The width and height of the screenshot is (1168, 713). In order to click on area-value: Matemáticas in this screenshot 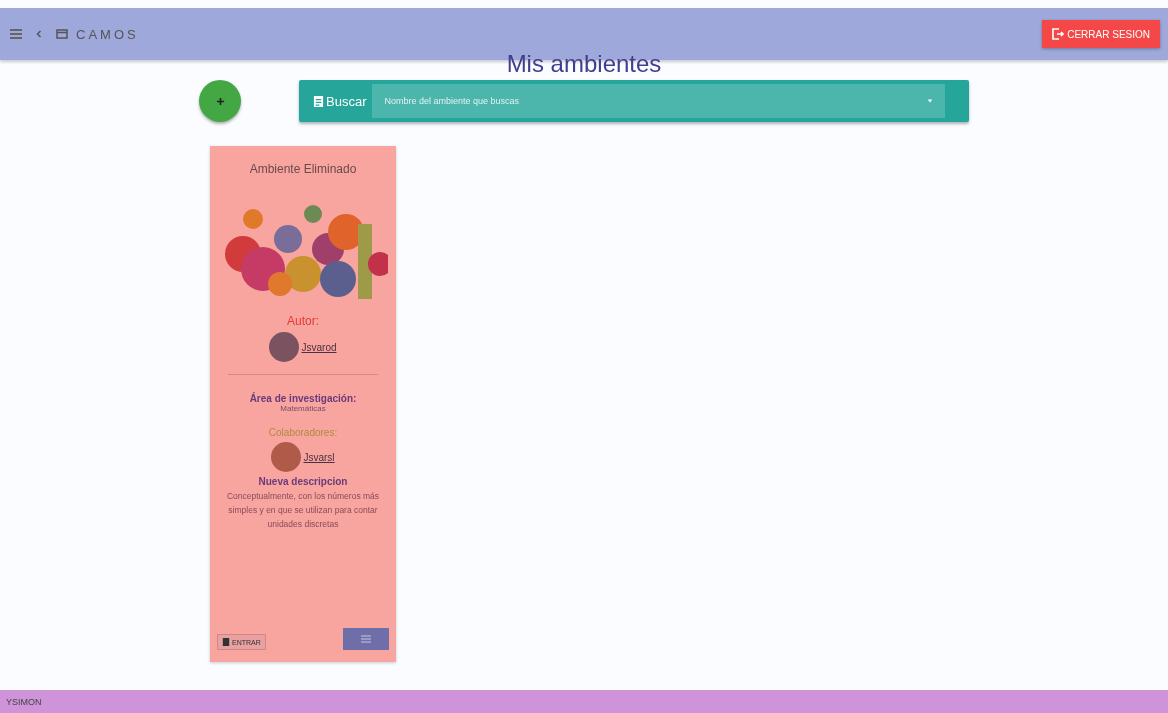, I will do `click(303, 408)`.